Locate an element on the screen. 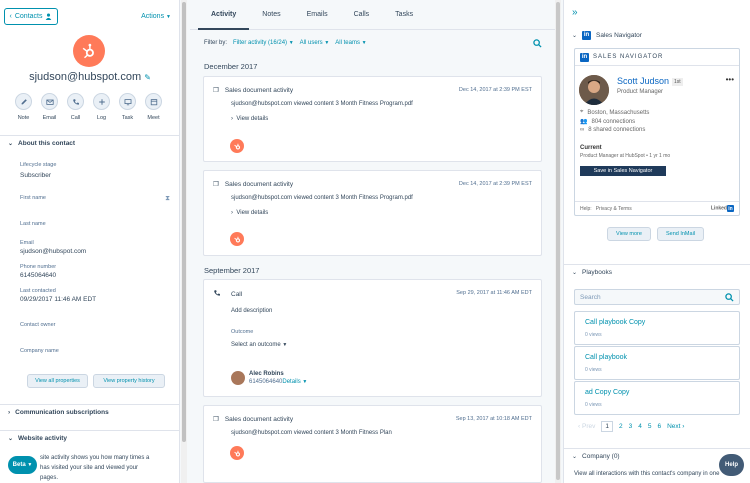 The image size is (750, 483). playbook-card: Call playbook Copy 0 views is located at coordinates (657, 328).